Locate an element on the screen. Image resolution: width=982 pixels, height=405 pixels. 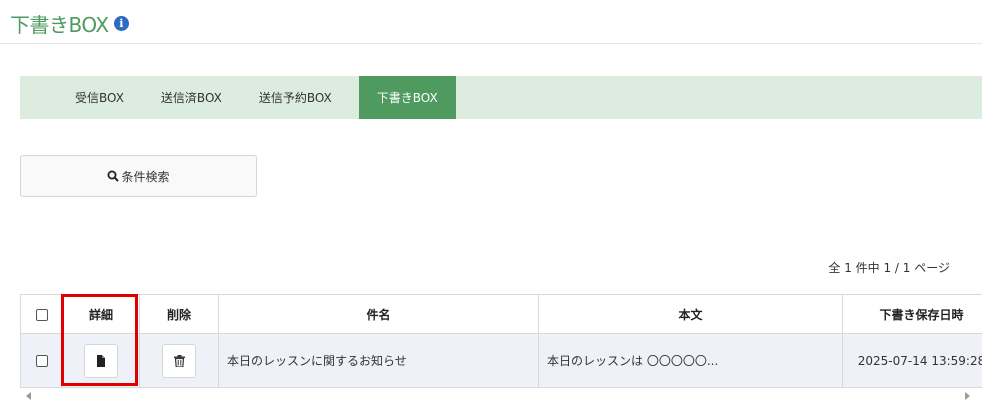
mailbox-tab-bar: 受信BOX 送信済BOX 送信予約BOX 下書きBOX is located at coordinates (501, 97).